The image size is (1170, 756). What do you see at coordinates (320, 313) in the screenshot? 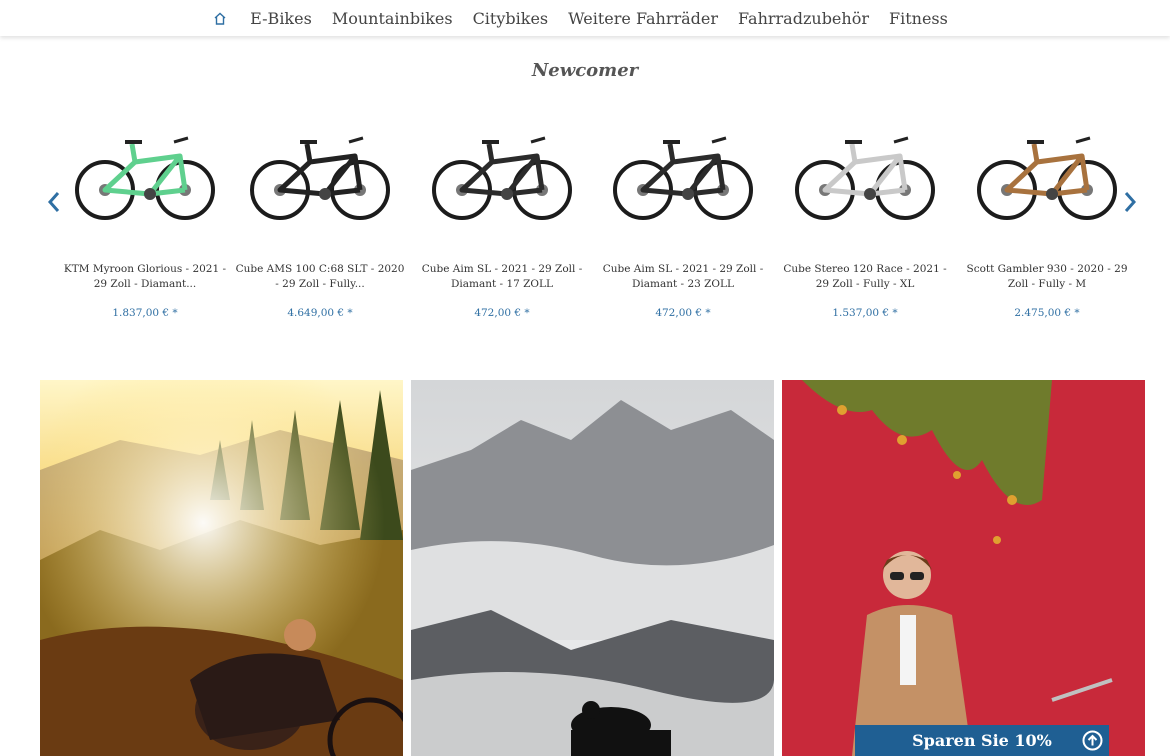
I see `product-price: 4.649,00 € *` at bounding box center [320, 313].